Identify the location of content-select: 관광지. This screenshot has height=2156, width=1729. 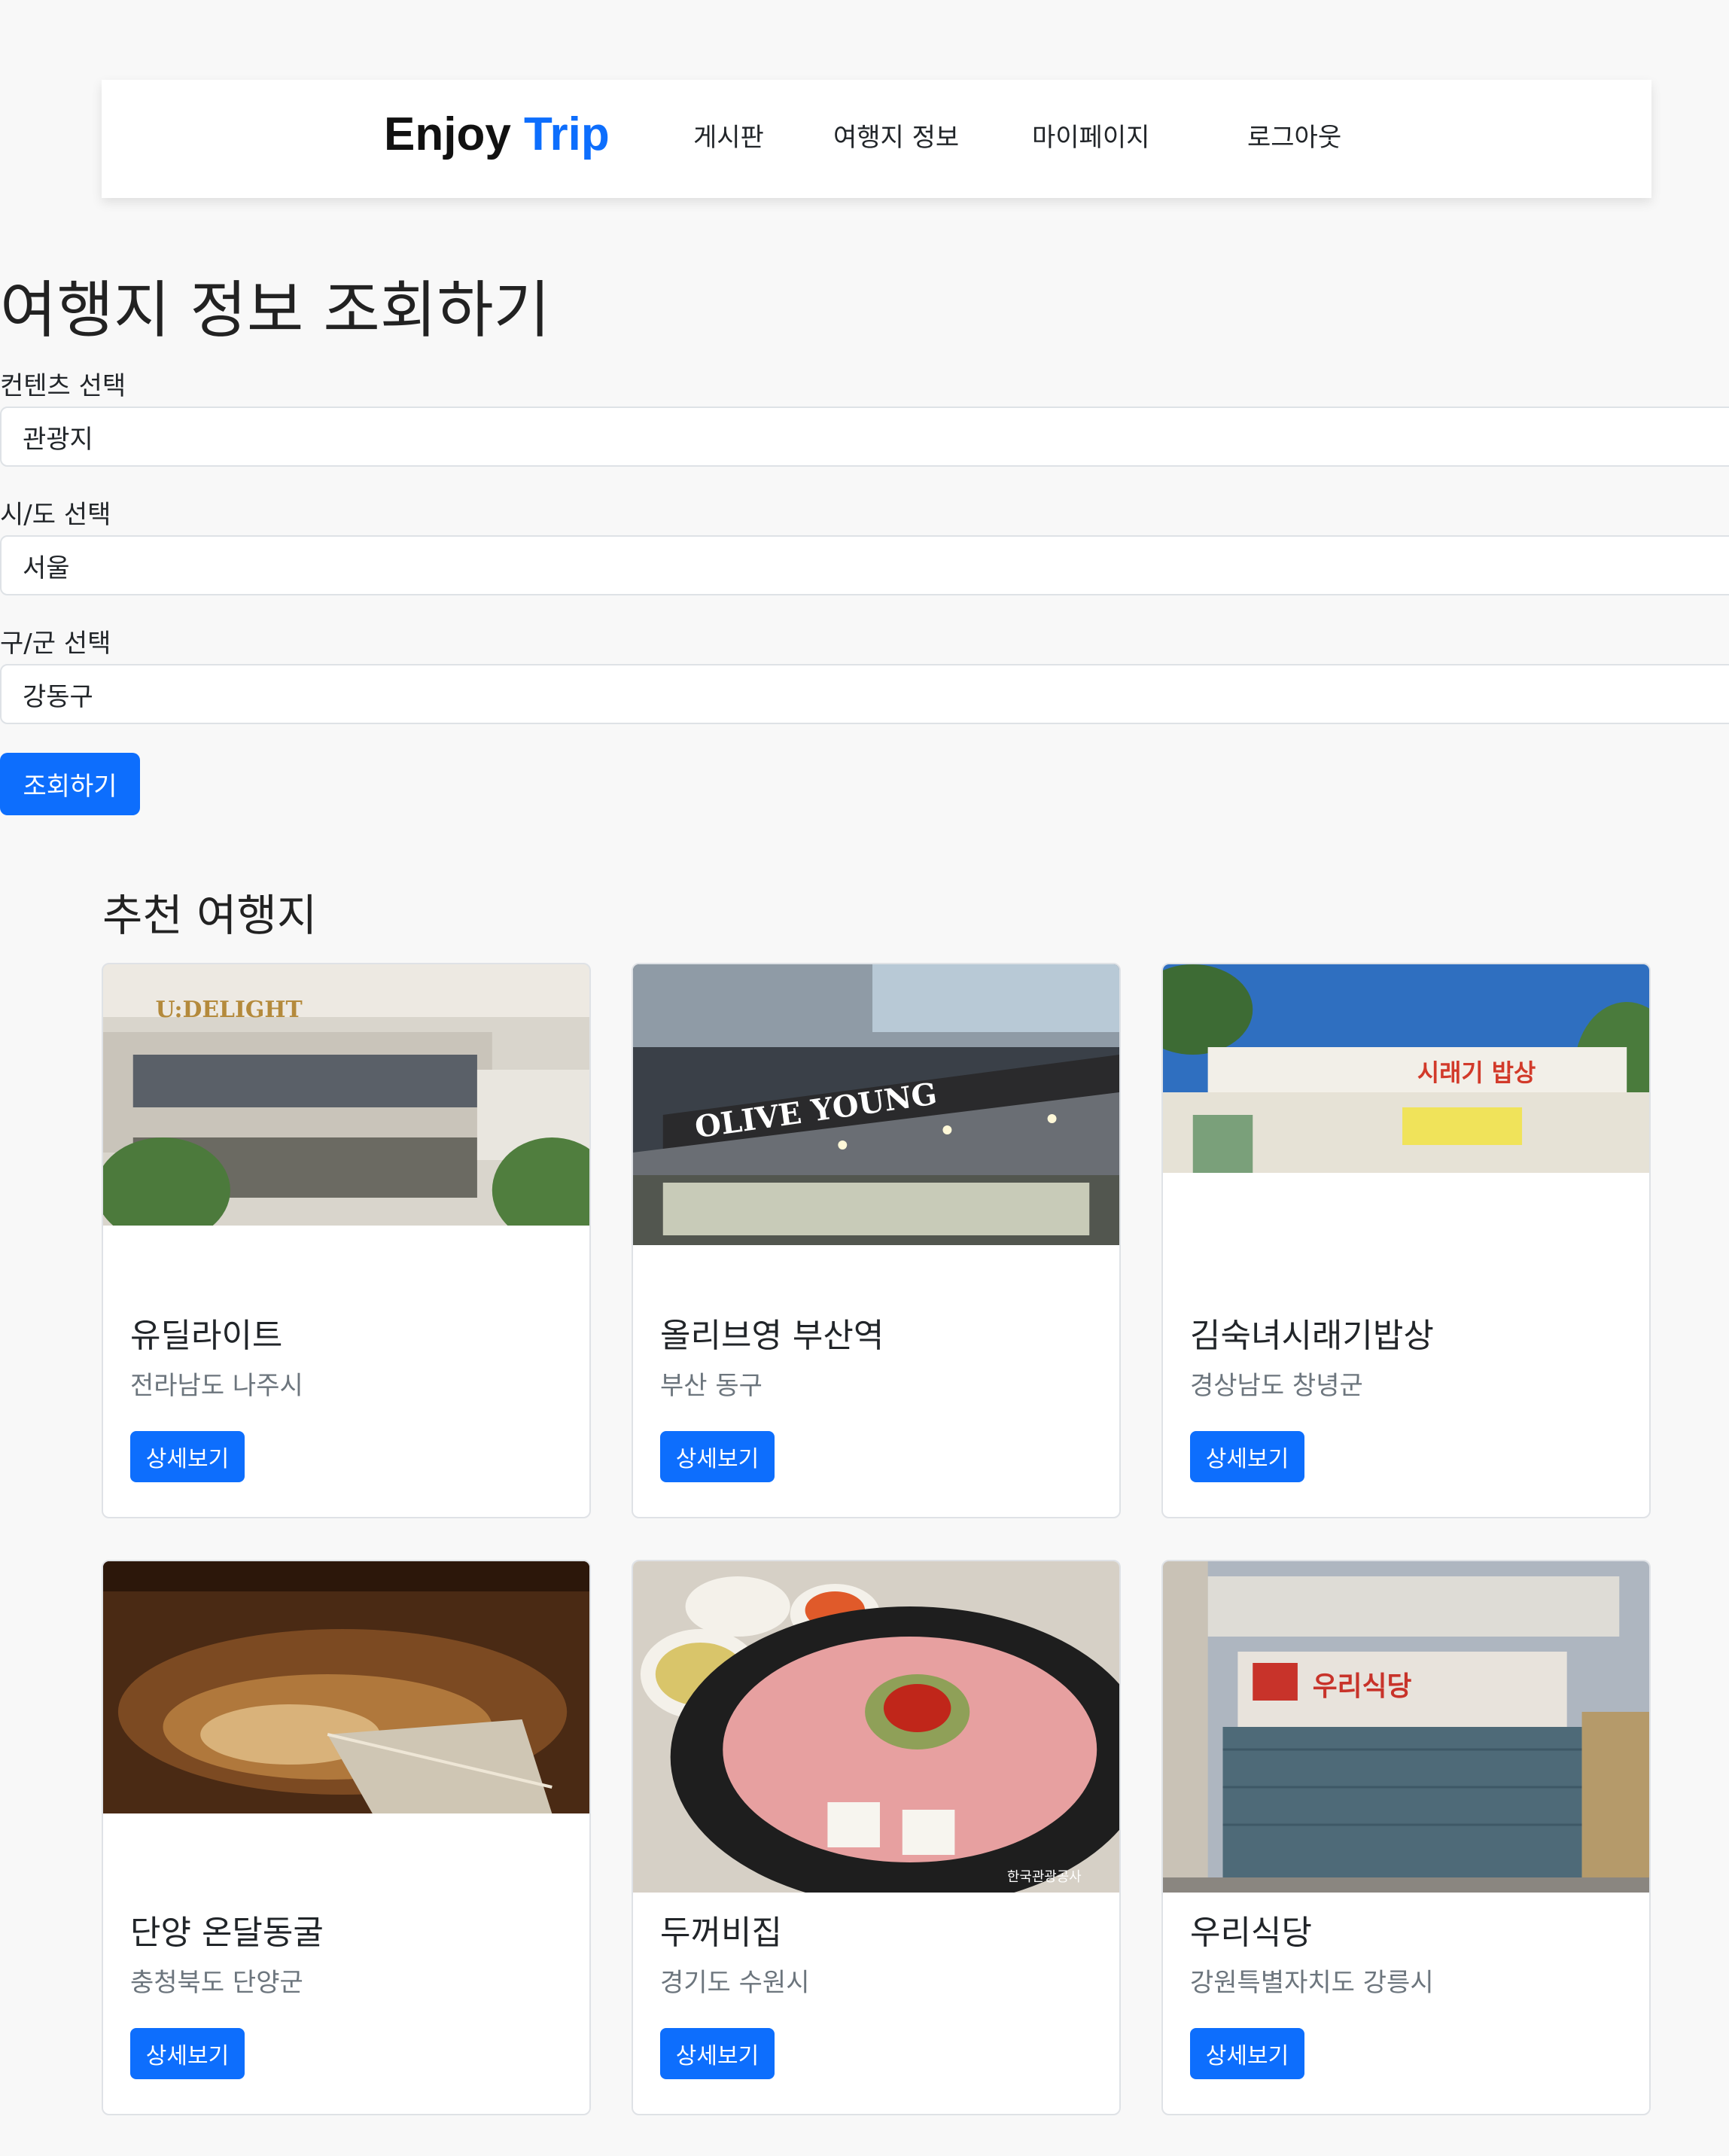
(864, 437).